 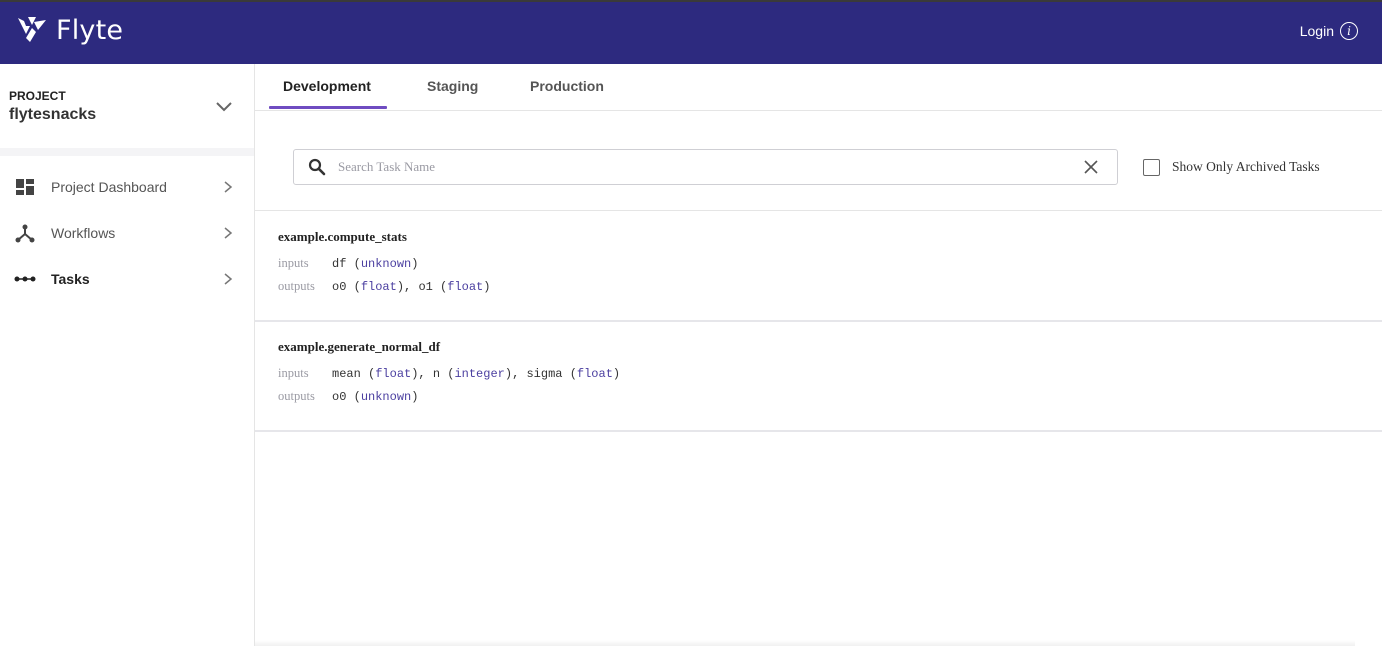 I want to click on login-button: Login i, so click(x=1329, y=31).